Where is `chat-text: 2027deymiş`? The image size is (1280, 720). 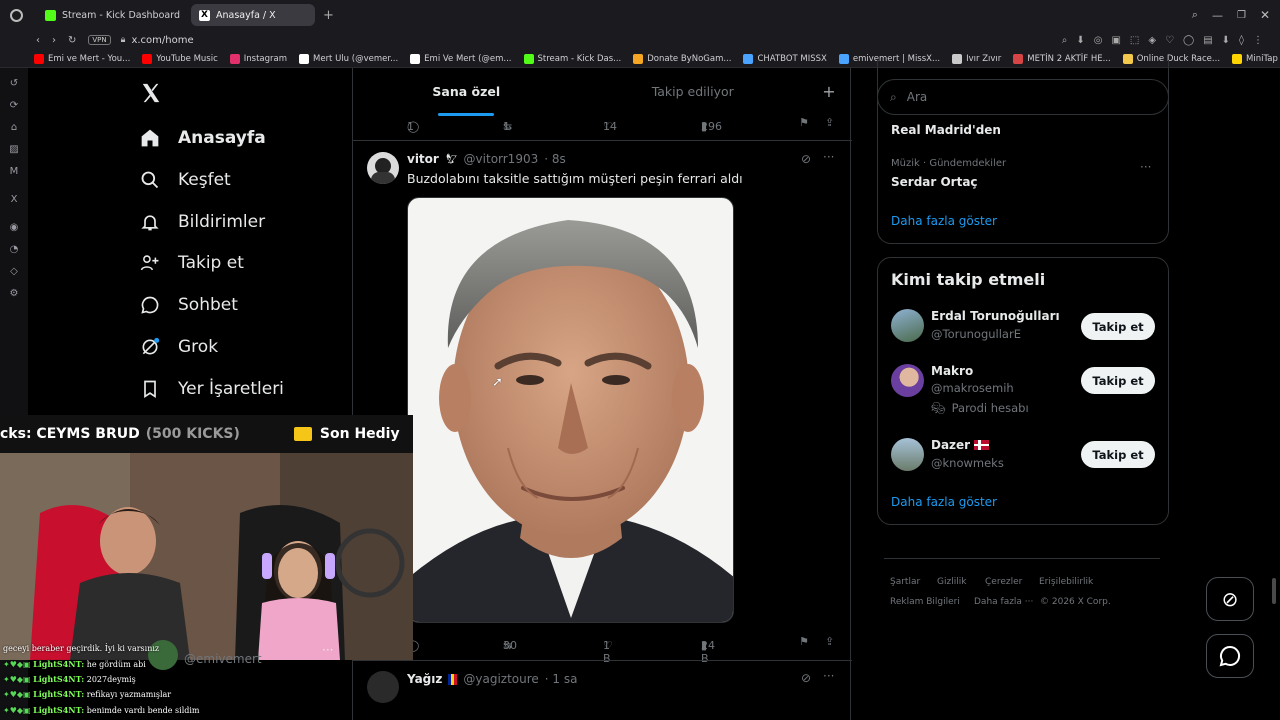 chat-text: 2027deymiş is located at coordinates (111, 679).